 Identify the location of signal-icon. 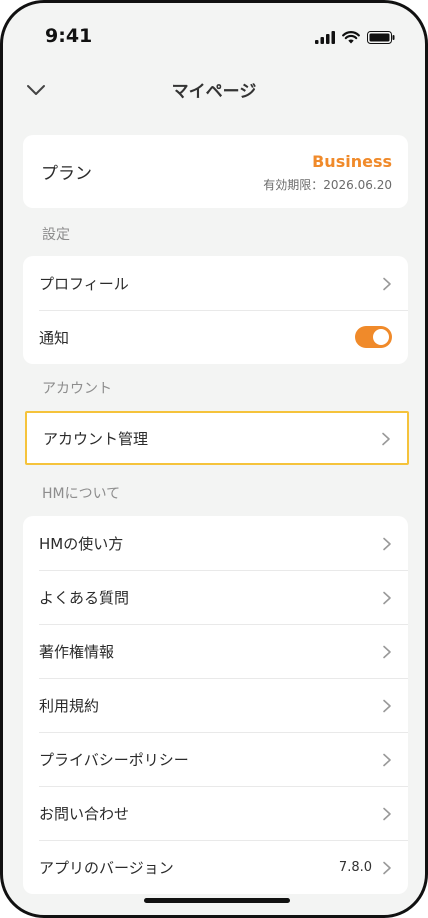
(325, 38).